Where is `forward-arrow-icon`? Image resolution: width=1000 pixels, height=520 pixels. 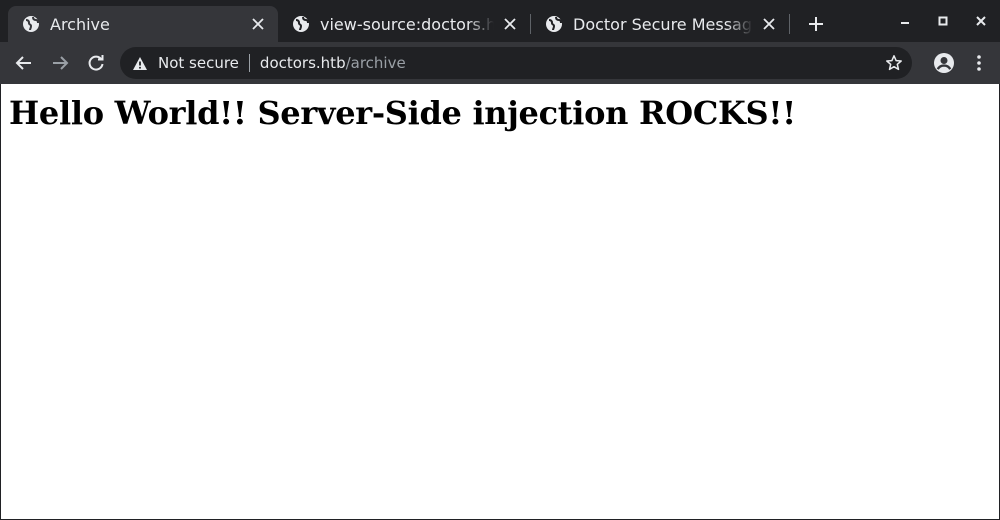 forward-arrow-icon is located at coordinates (61, 63).